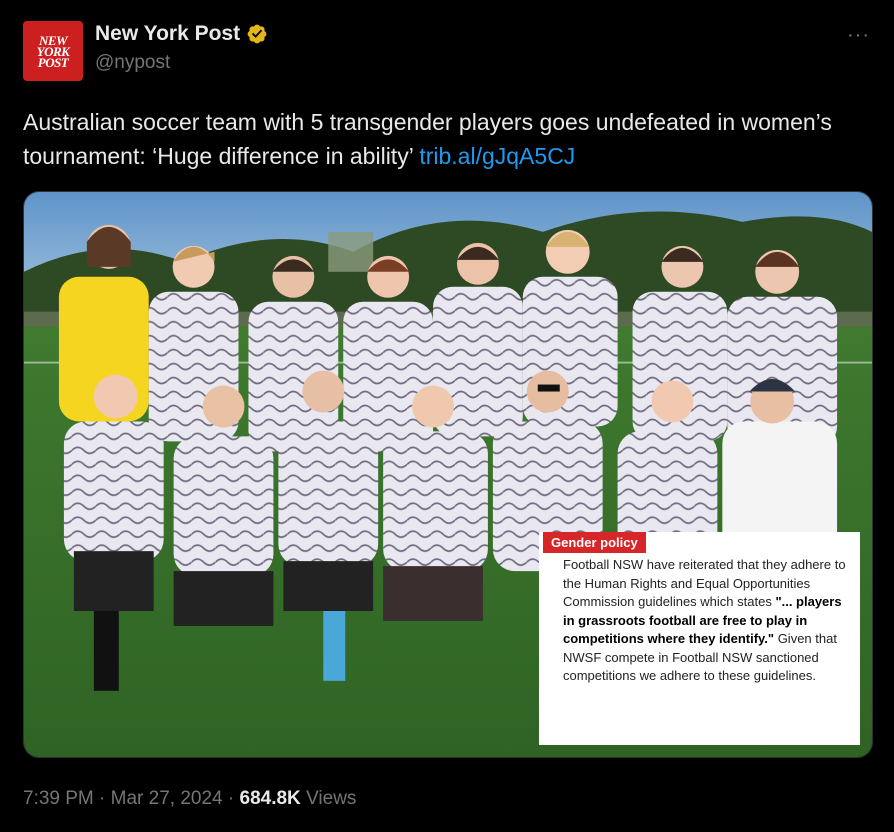  What do you see at coordinates (594, 542) in the screenshot?
I see `gender-policy-tag: Gender policy` at bounding box center [594, 542].